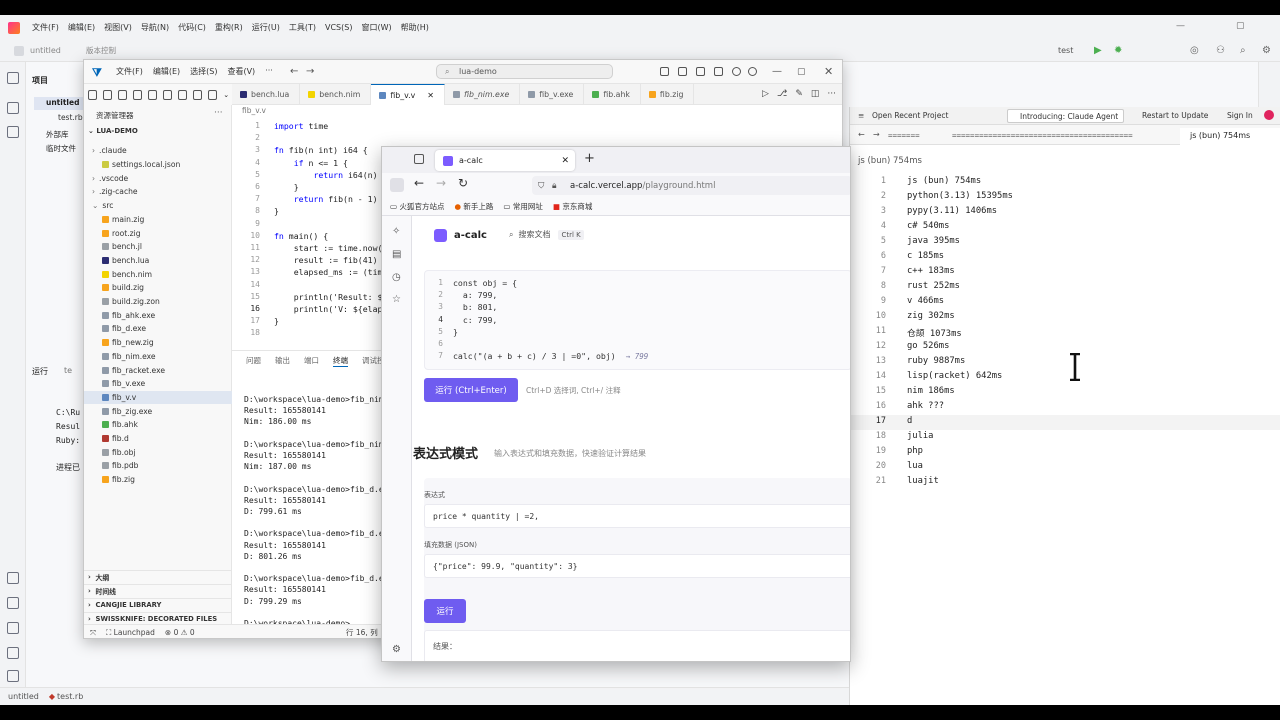  Describe the element at coordinates (101, 50) in the screenshot. I see `vcs-widget: 版本控制` at that location.